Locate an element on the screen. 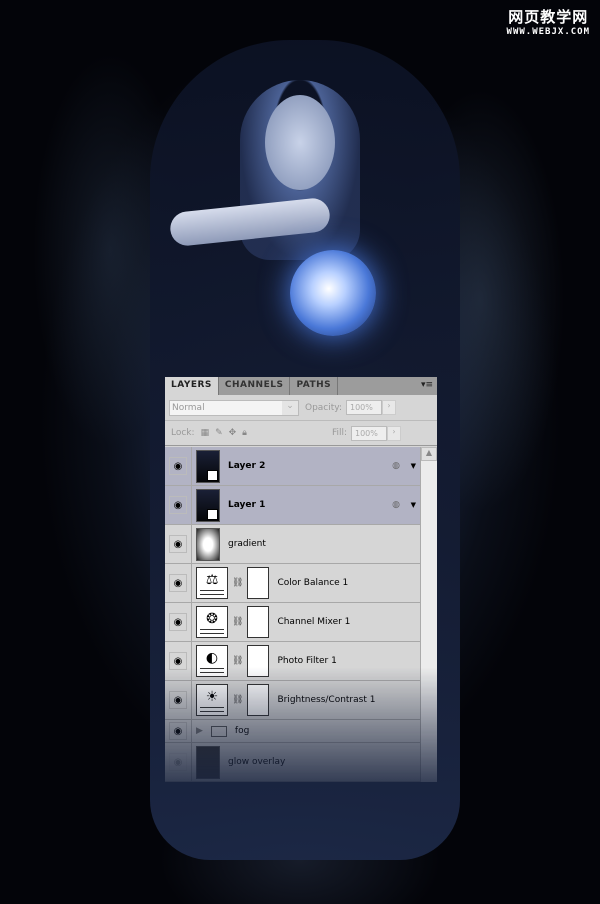 The height and width of the screenshot is (904, 600). lock-label: Lock: is located at coordinates (183, 433).